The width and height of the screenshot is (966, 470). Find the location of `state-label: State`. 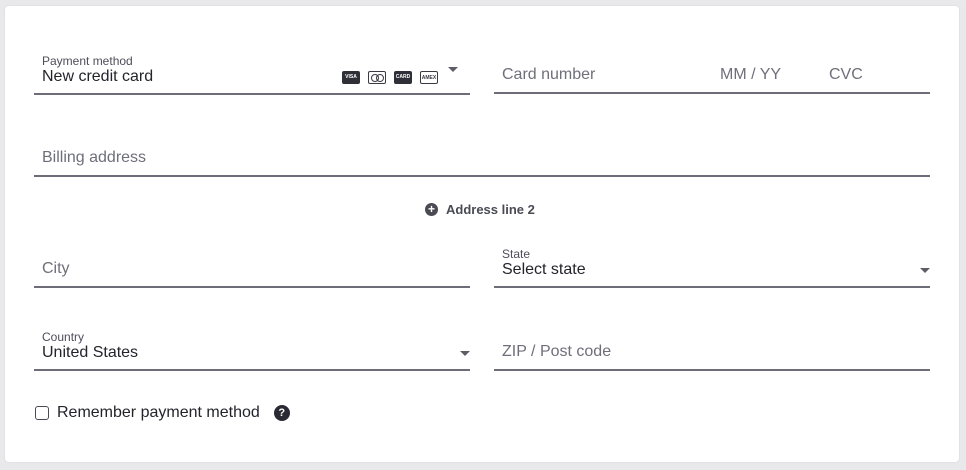

state-label: State is located at coordinates (516, 254).